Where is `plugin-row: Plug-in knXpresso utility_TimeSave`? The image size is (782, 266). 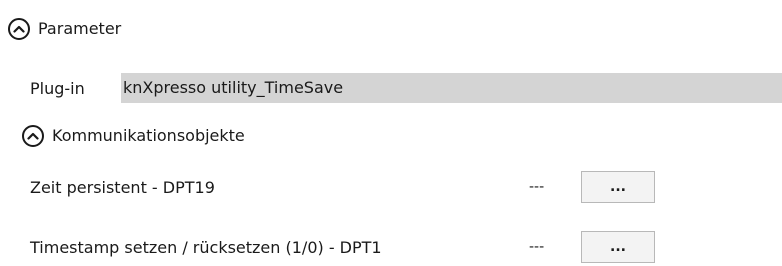 plugin-row: Plug-in knXpresso utility_TimeSave is located at coordinates (406, 88).